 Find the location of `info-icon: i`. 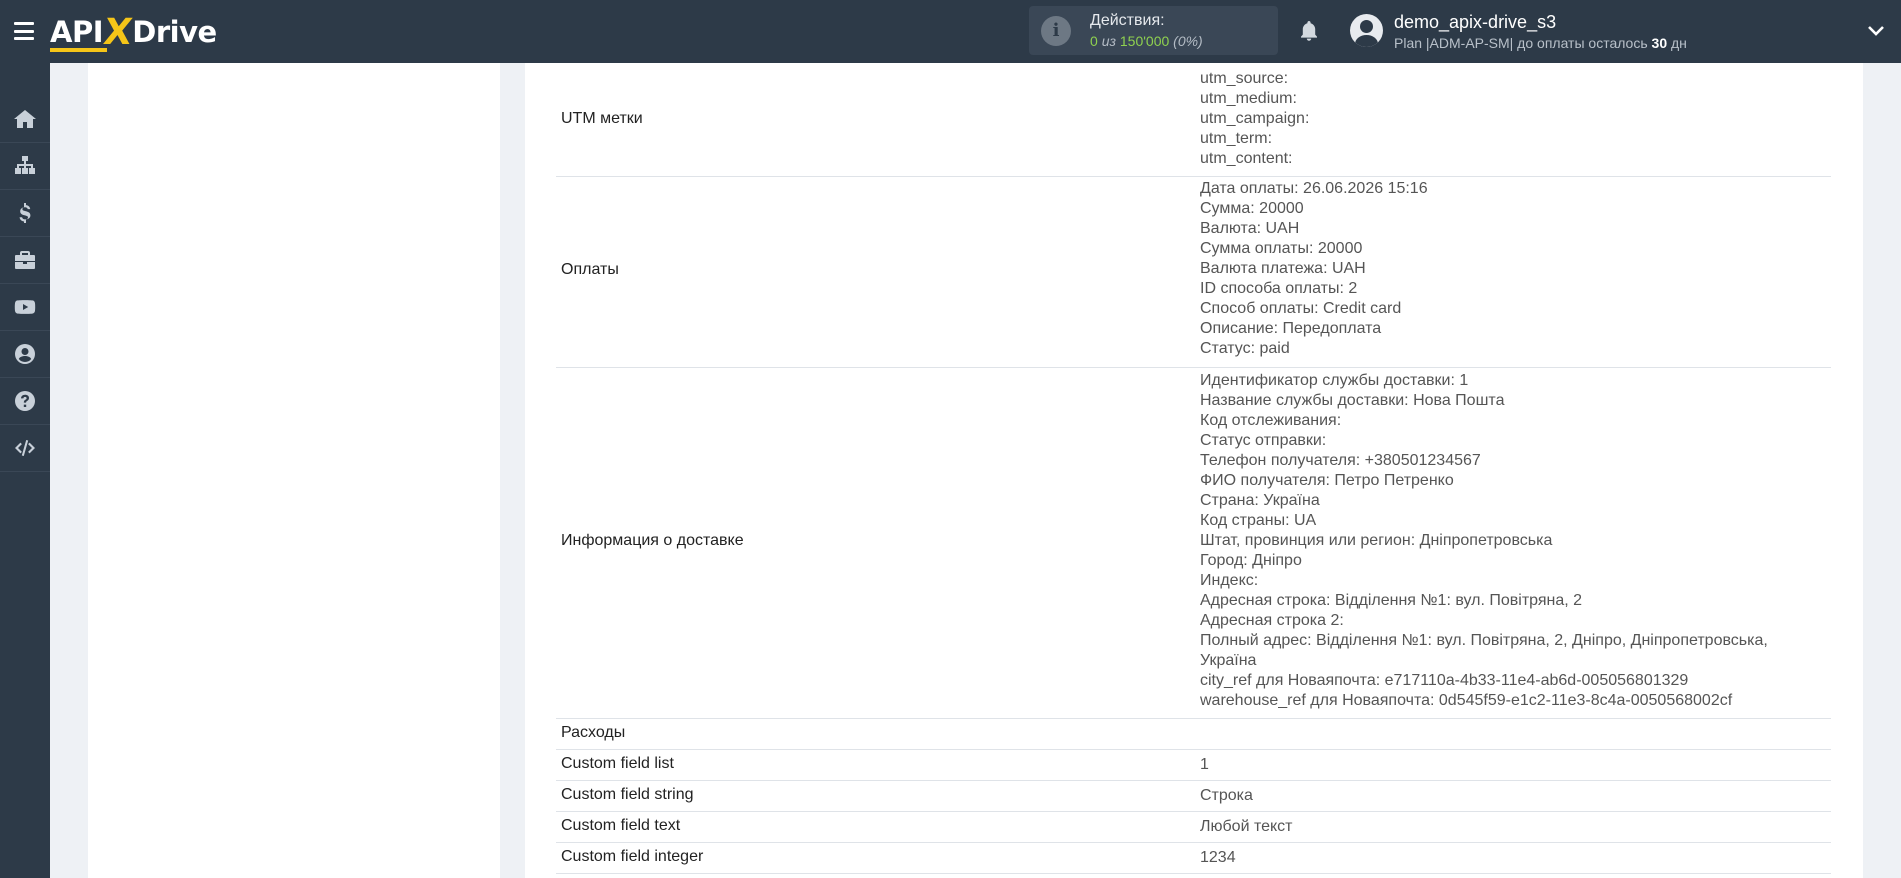

info-icon: i is located at coordinates (1056, 31).